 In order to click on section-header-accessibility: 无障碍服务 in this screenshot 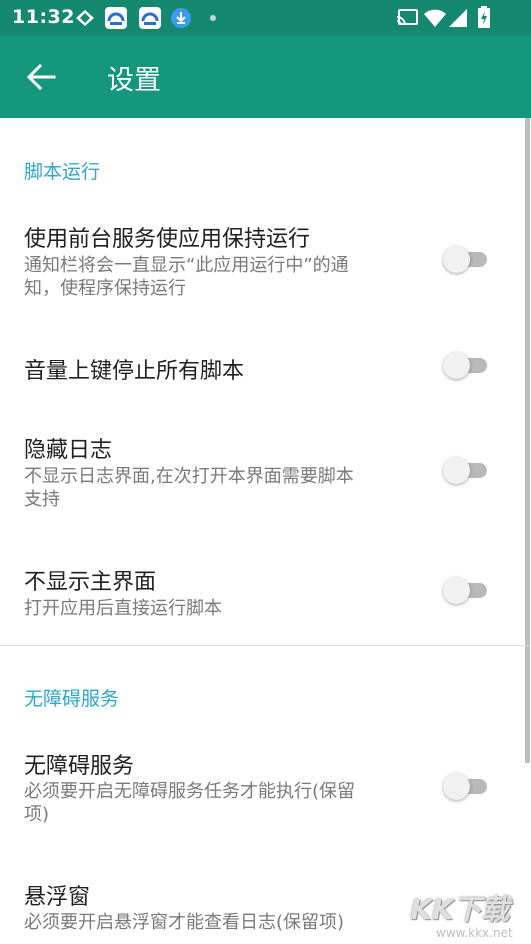, I will do `click(72, 699)`.